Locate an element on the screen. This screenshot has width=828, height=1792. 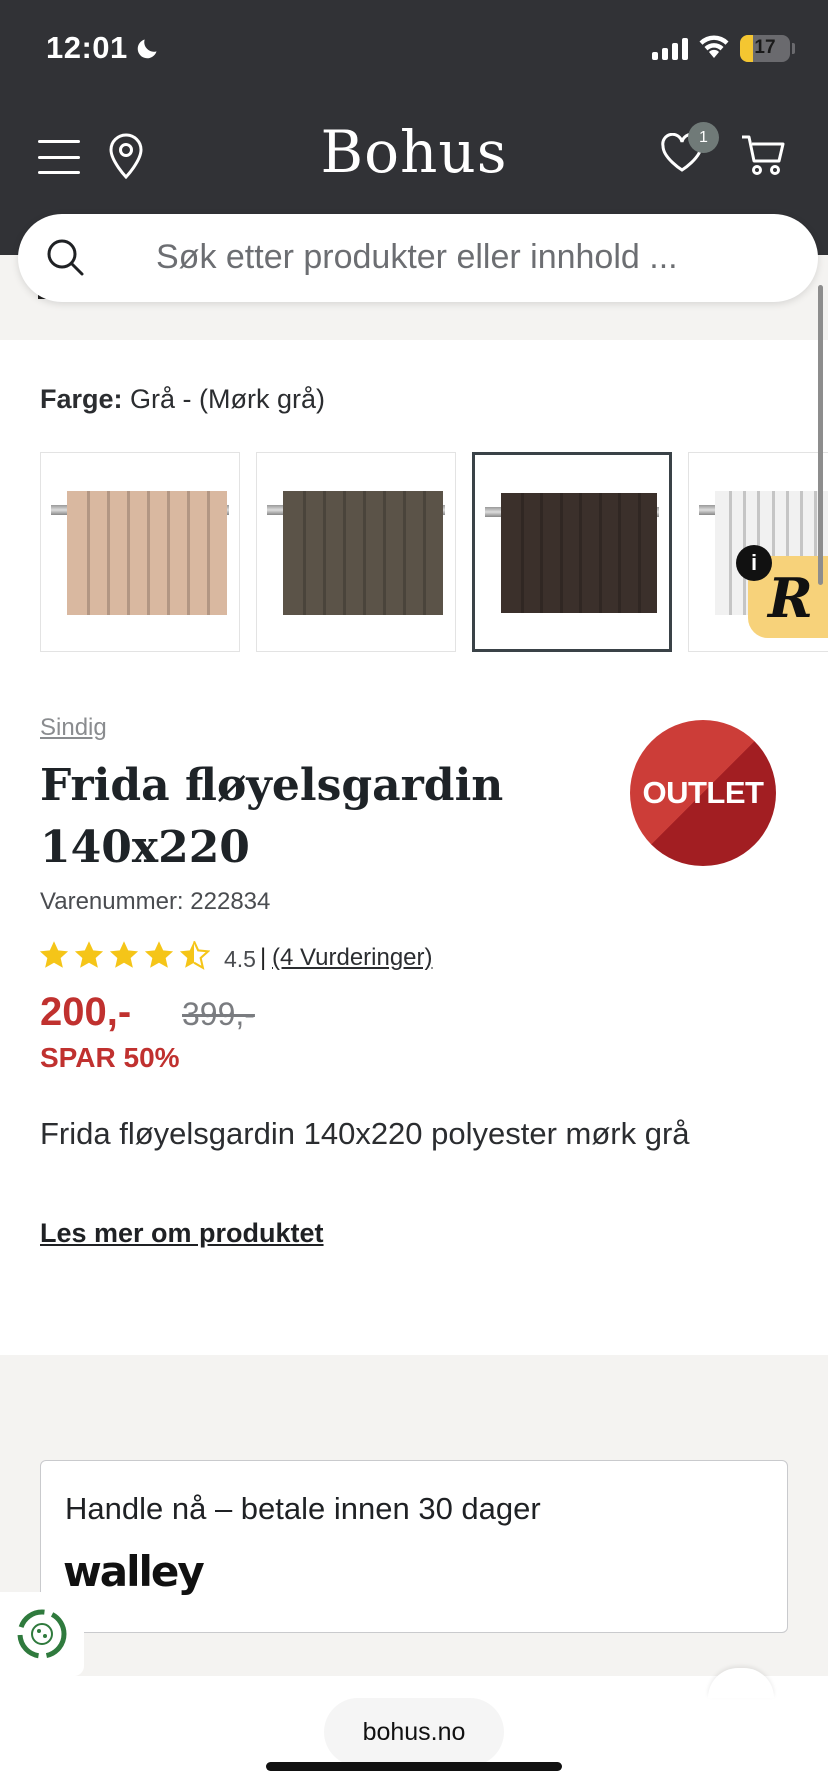
color-selection: Farge: Grå - (Mørk grå) is located at coordinates (182, 399).